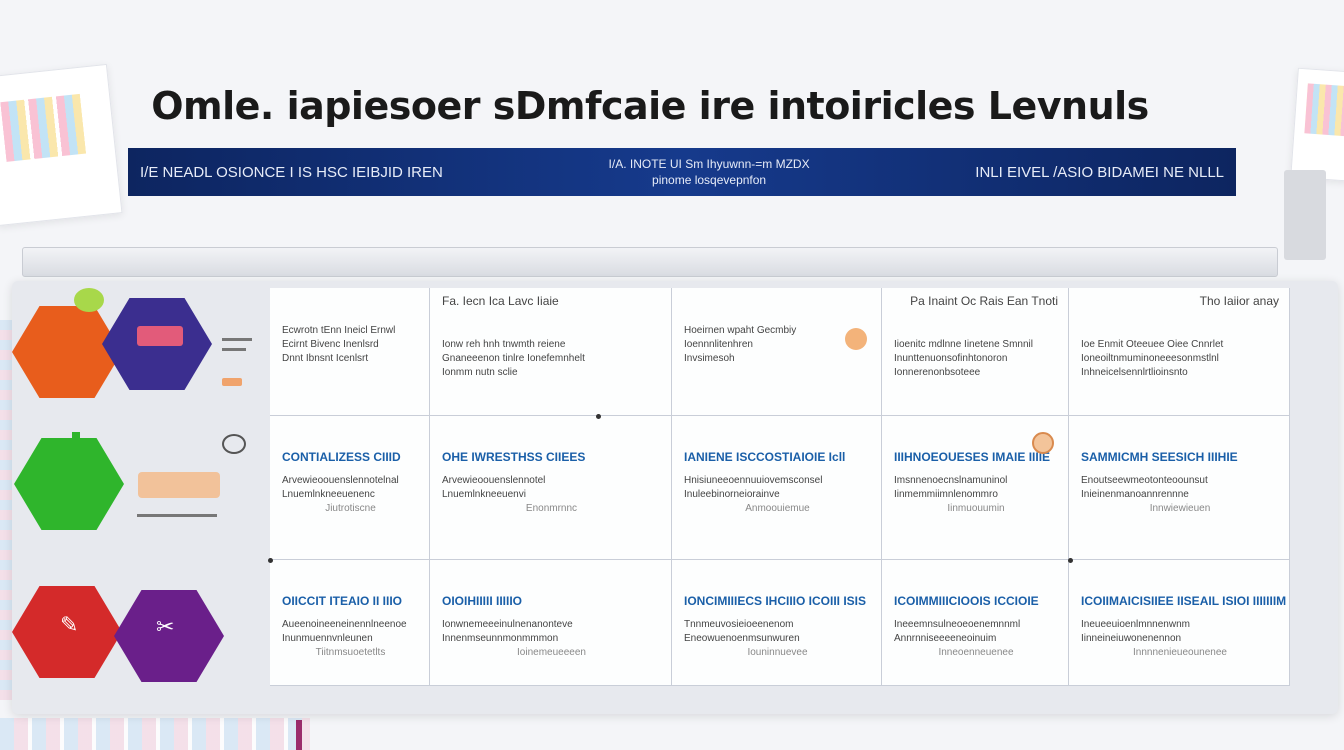  Describe the element at coordinates (777, 652) in the screenshot. I see `cell-text: Iouninnuevee` at that location.